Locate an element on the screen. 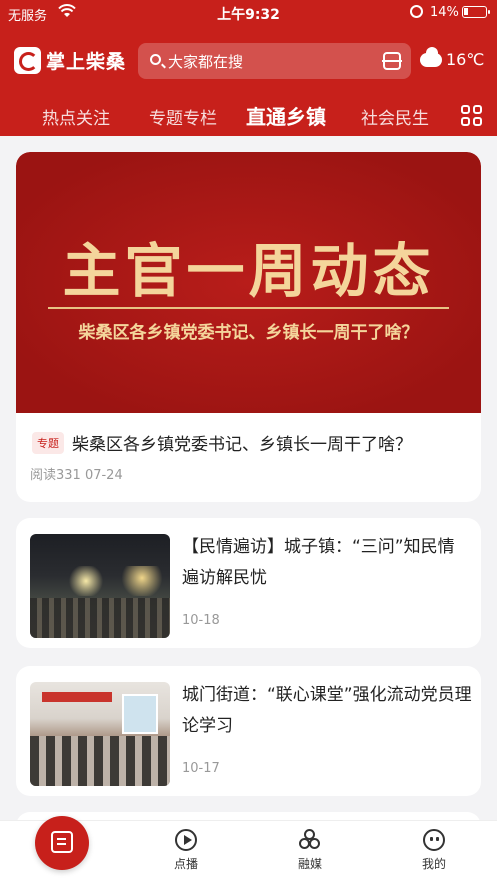  weather-widget: 16℃ is located at coordinates (452, 57).